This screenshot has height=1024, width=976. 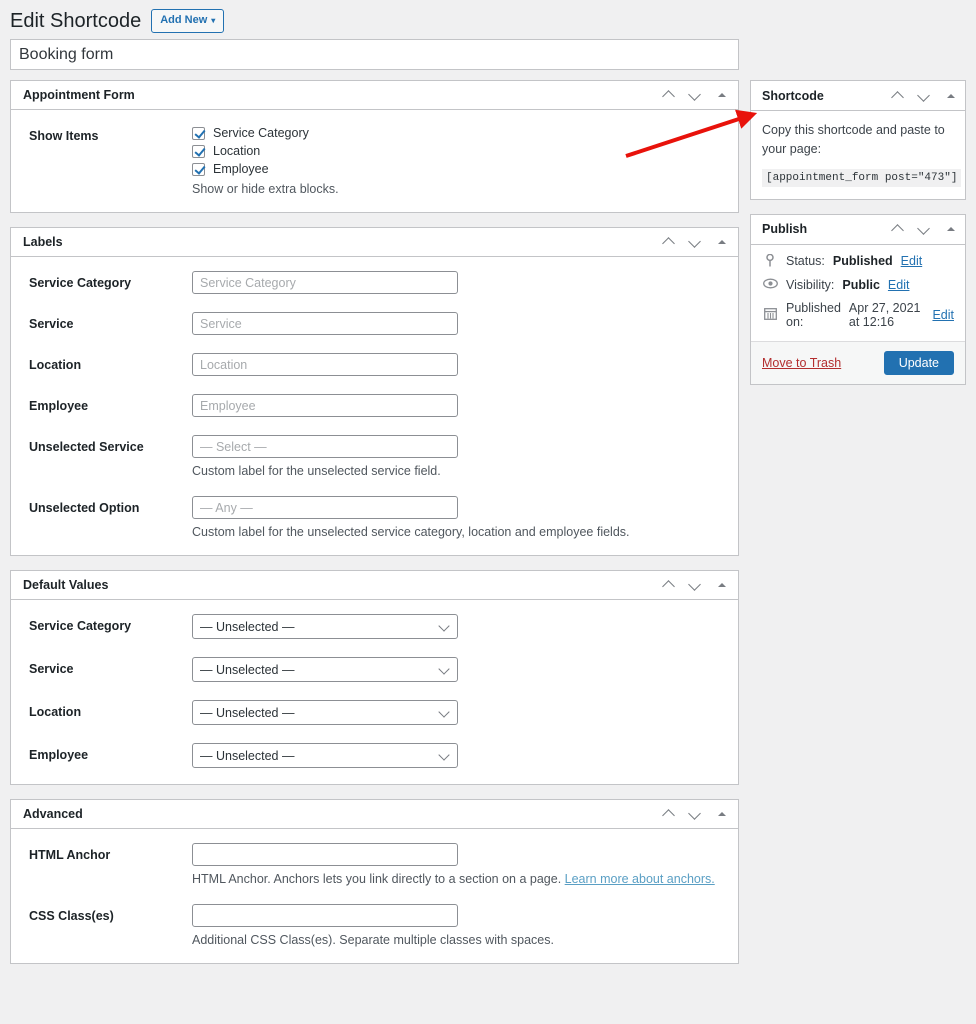 I want to click on checkbox-label: Location, so click(x=237, y=151).